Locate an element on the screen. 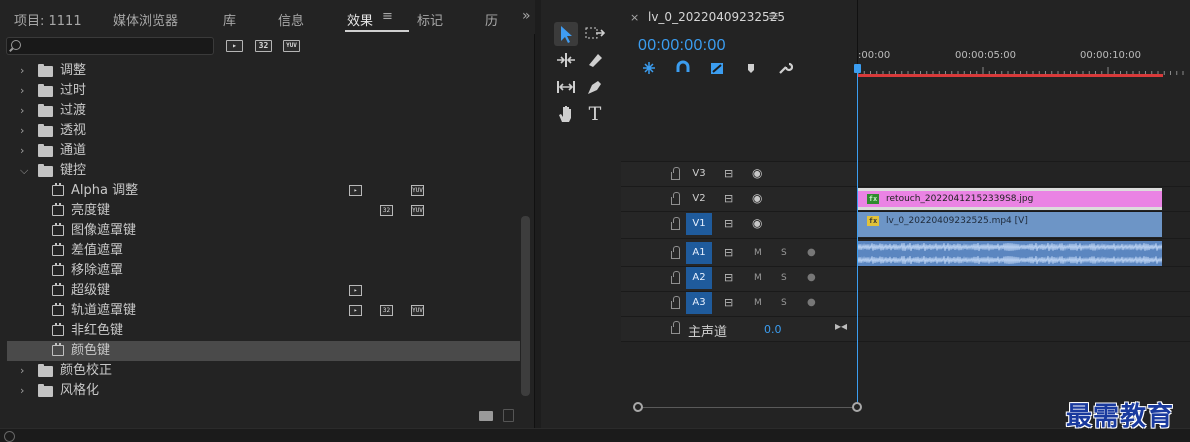  effect-item: 超级键 ▸ is located at coordinates (263, 291).